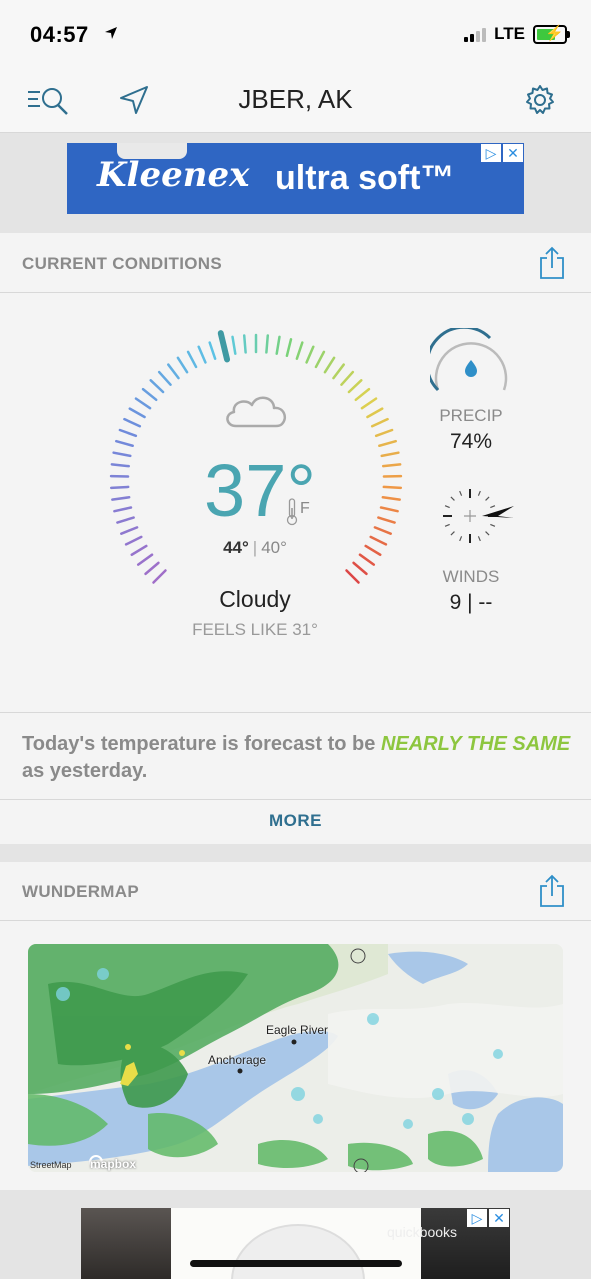 This screenshot has height=1279, width=591. I want to click on cloud-icon, so click(256, 412).